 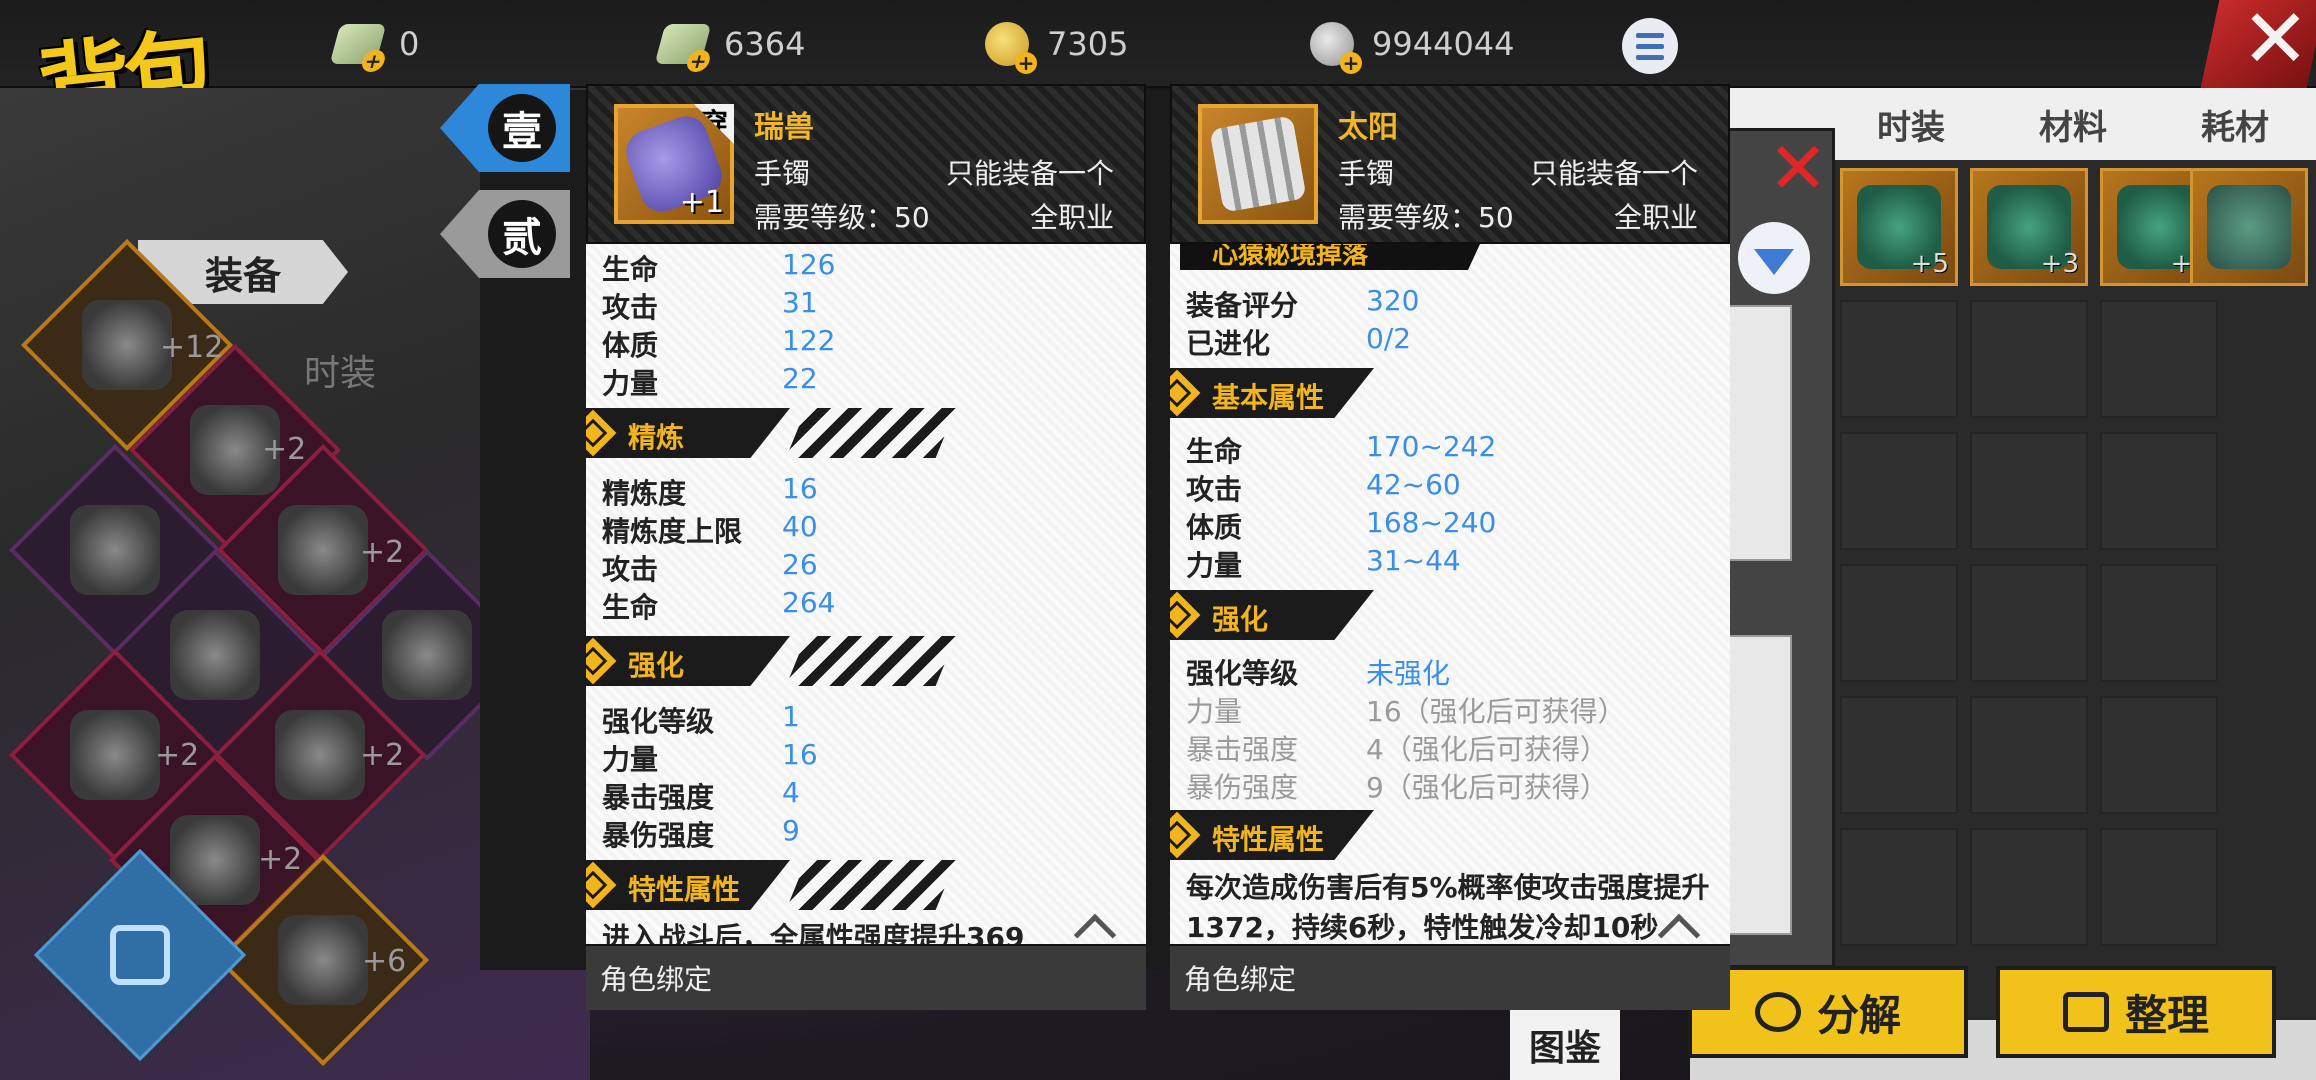 I want to click on currency-cash-2: + 6364, so click(x=730, y=45).